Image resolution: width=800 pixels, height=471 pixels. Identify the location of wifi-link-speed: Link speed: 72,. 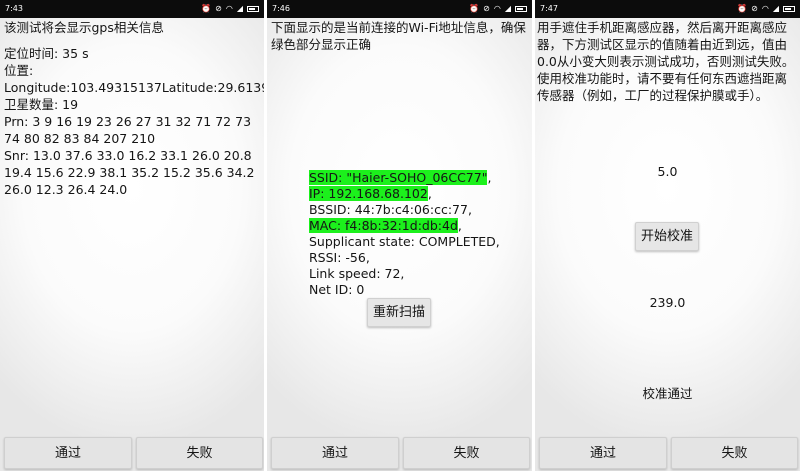
(357, 273).